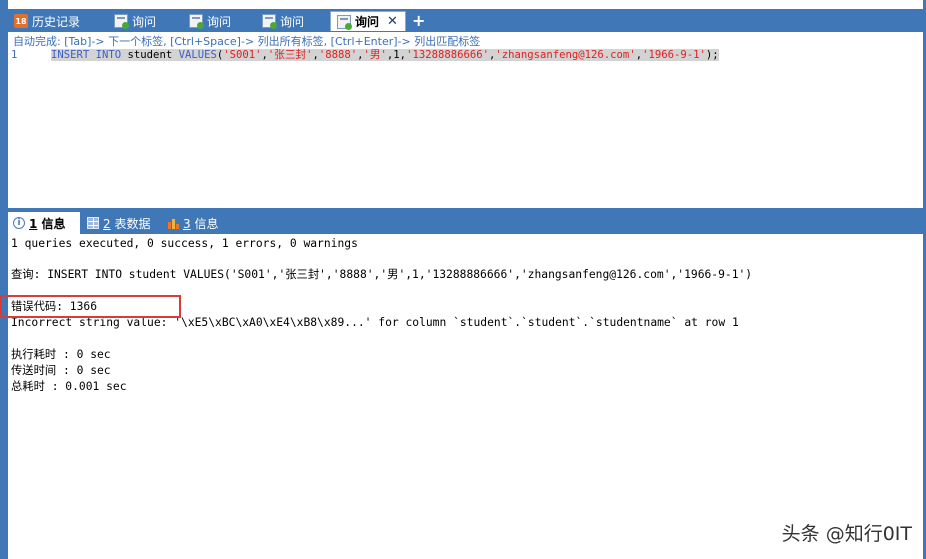 The image size is (926, 559). What do you see at coordinates (86, 55) in the screenshot?
I see `sql-keyword: INSERT INTO` at bounding box center [86, 55].